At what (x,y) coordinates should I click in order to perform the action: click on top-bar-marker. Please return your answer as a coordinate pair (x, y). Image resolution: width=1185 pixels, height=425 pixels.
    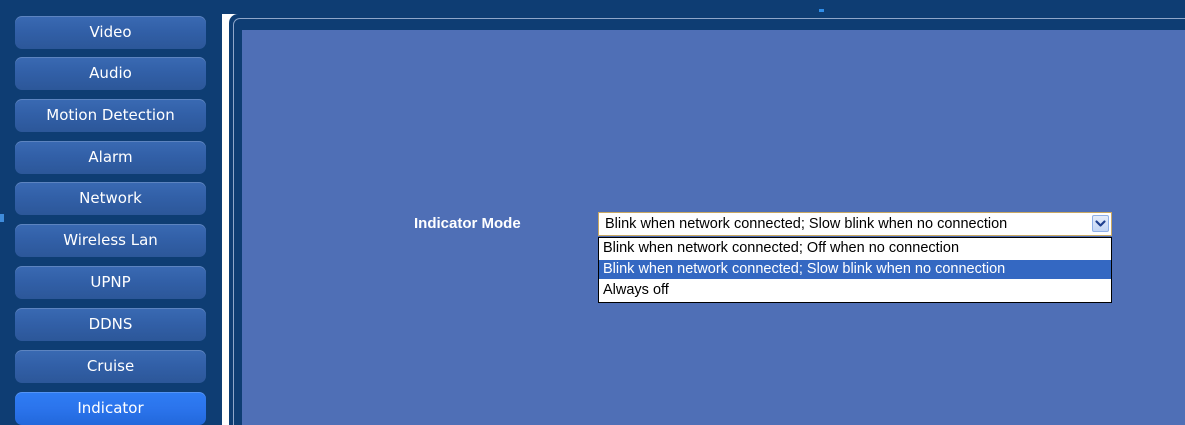
    Looking at the image, I should click on (821, 10).